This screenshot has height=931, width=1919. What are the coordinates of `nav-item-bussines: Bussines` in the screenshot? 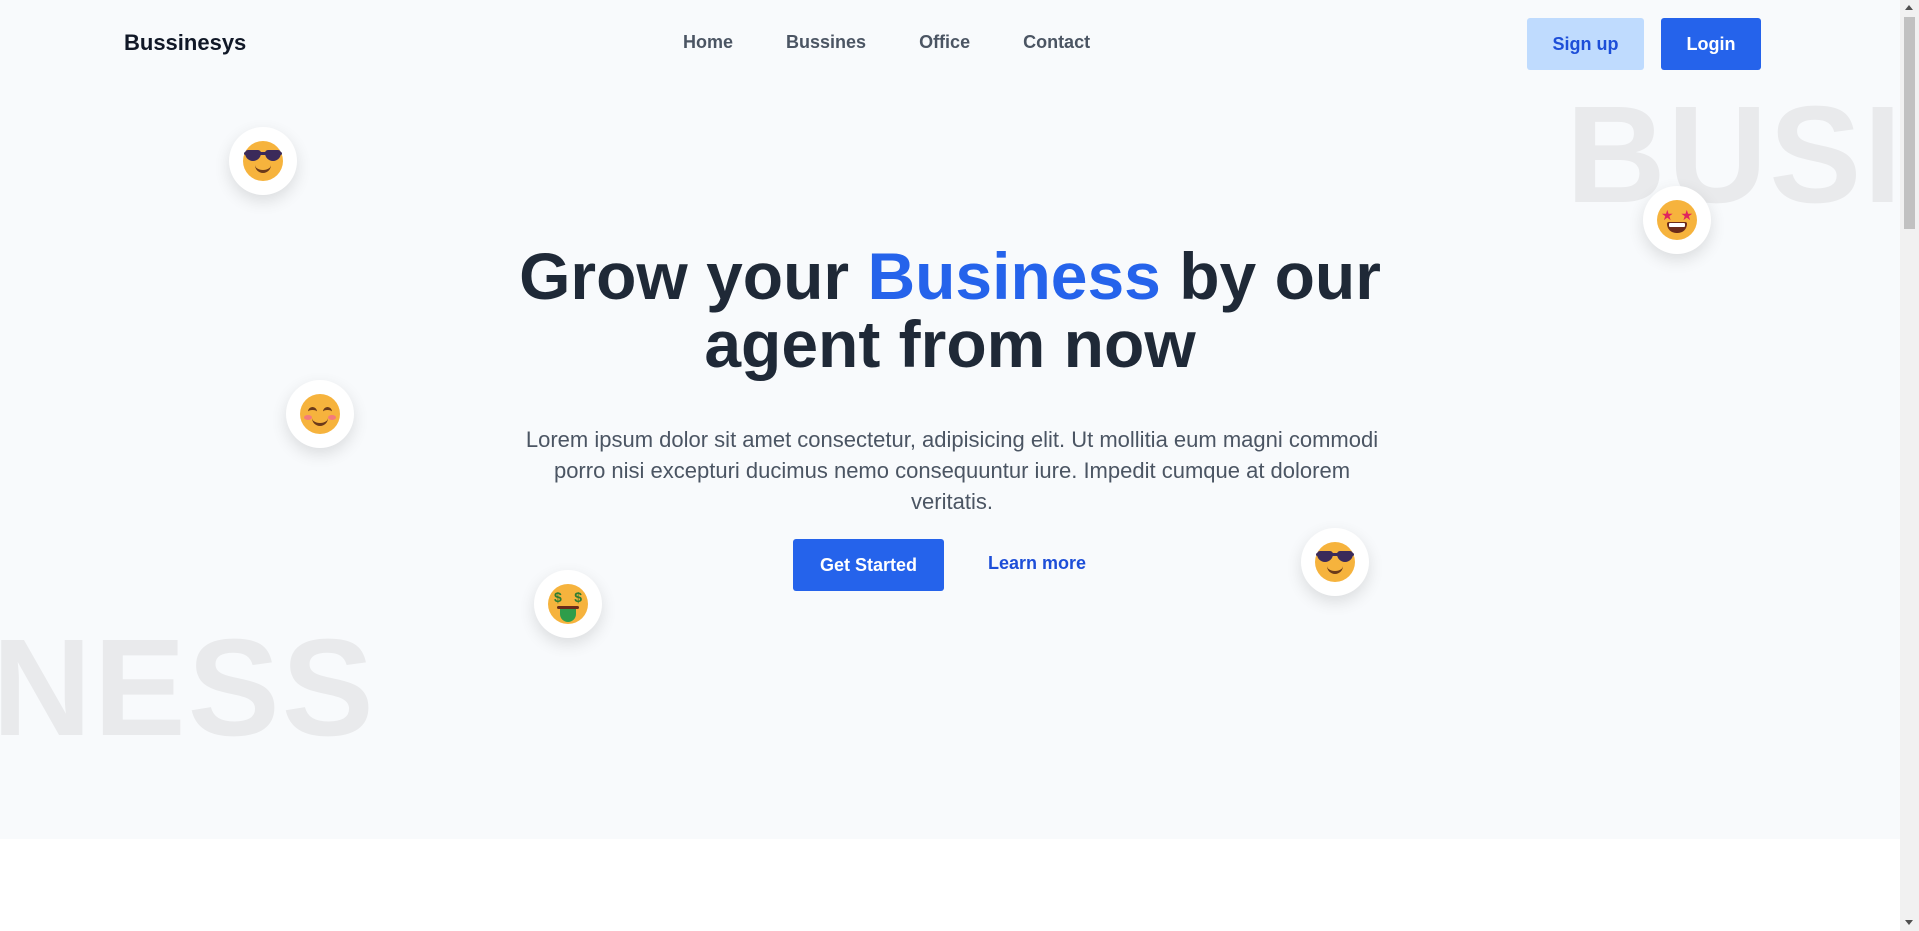 It's located at (826, 42).